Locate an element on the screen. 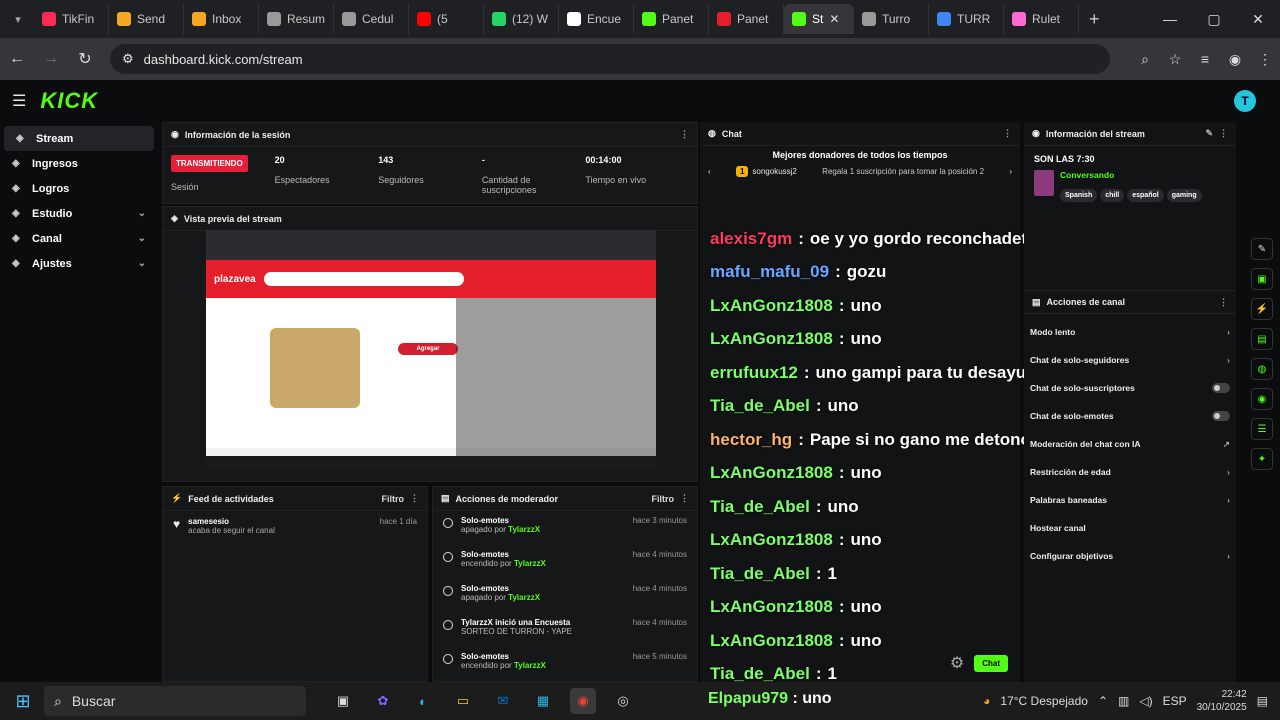 This screenshot has height=720, width=1280. profile-icon: ◉ is located at coordinates (1235, 59).